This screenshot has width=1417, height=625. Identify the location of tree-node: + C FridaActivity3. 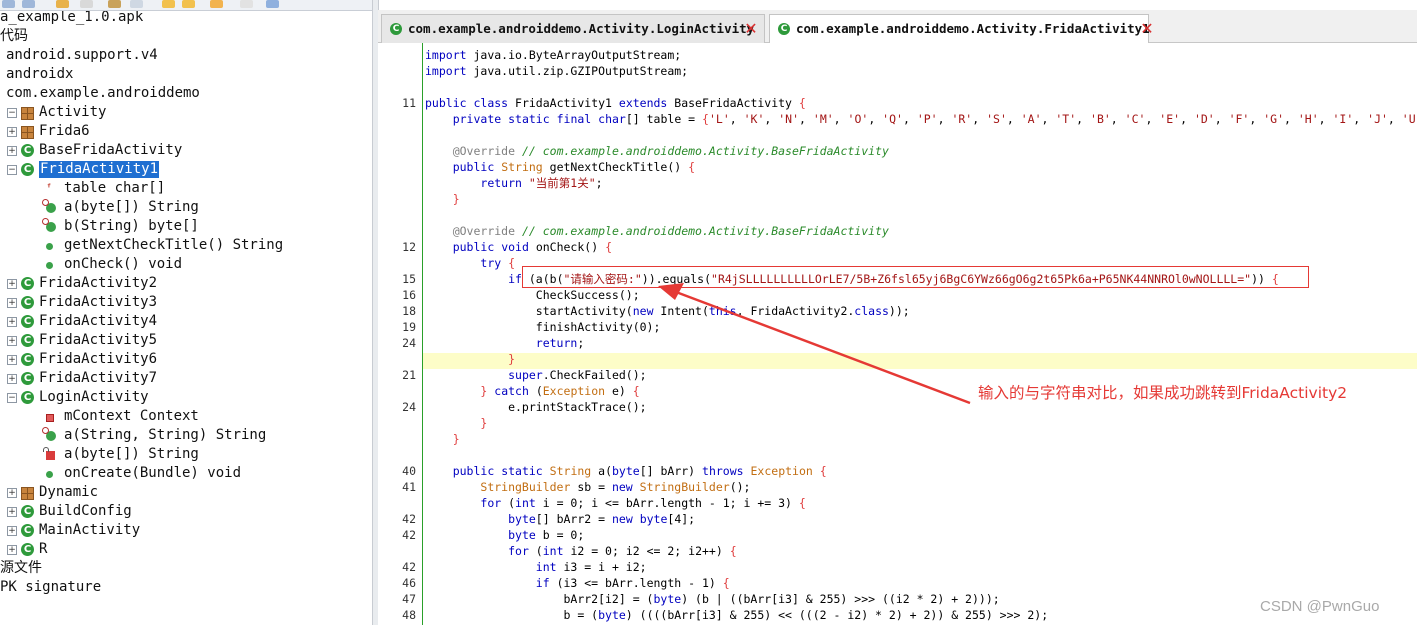
(186, 302).